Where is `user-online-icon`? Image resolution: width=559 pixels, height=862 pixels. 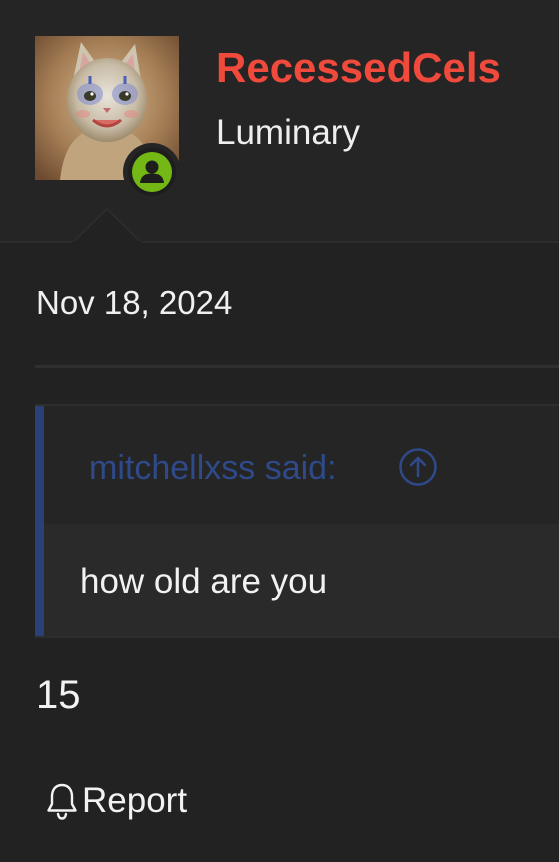 user-online-icon is located at coordinates (152, 172).